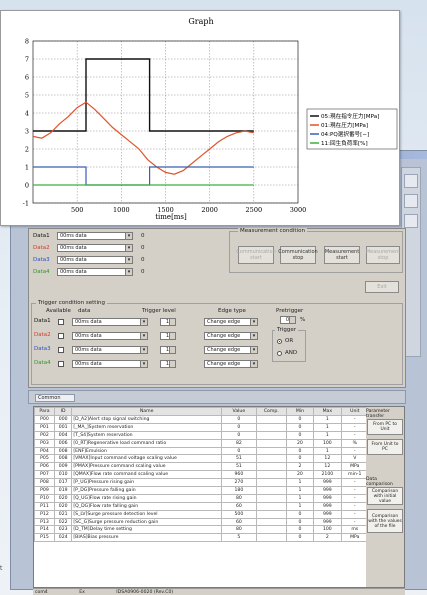 This screenshot has width=427, height=595. What do you see at coordinates (279, 341) in the screenshot?
I see `trigger-or-radio` at bounding box center [279, 341].